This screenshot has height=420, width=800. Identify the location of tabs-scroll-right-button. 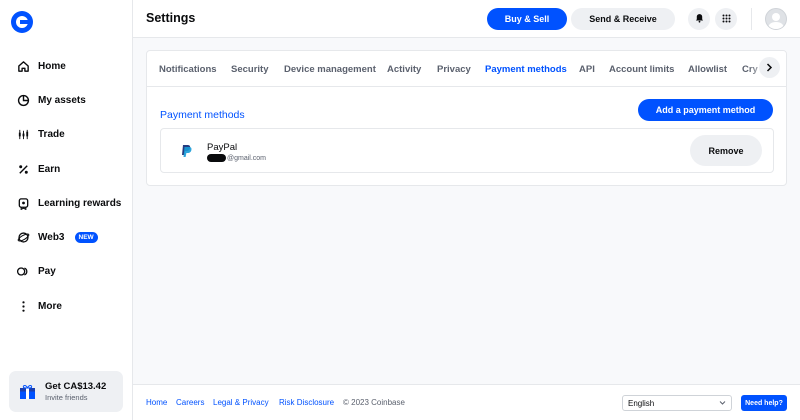
(769, 67).